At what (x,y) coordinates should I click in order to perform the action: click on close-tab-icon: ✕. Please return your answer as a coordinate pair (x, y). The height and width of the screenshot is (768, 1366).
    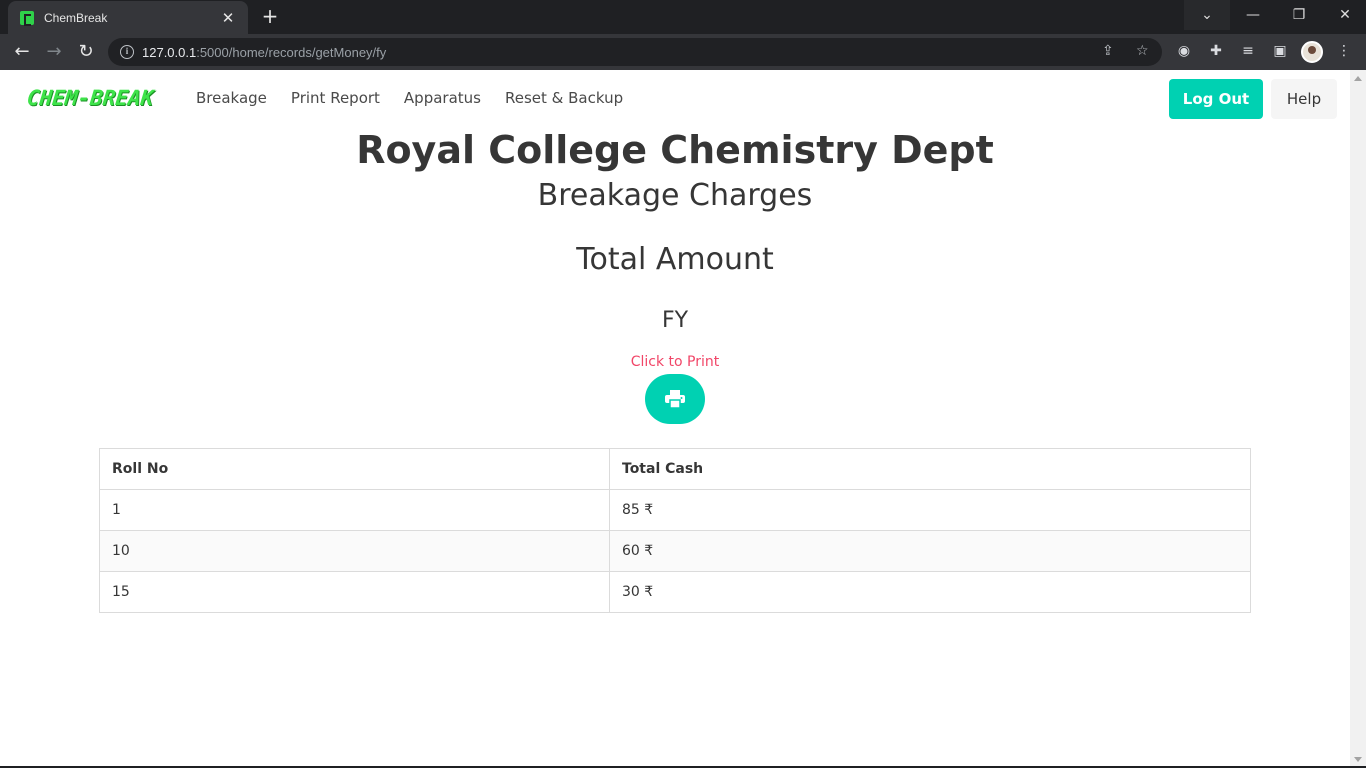
    Looking at the image, I should click on (228, 18).